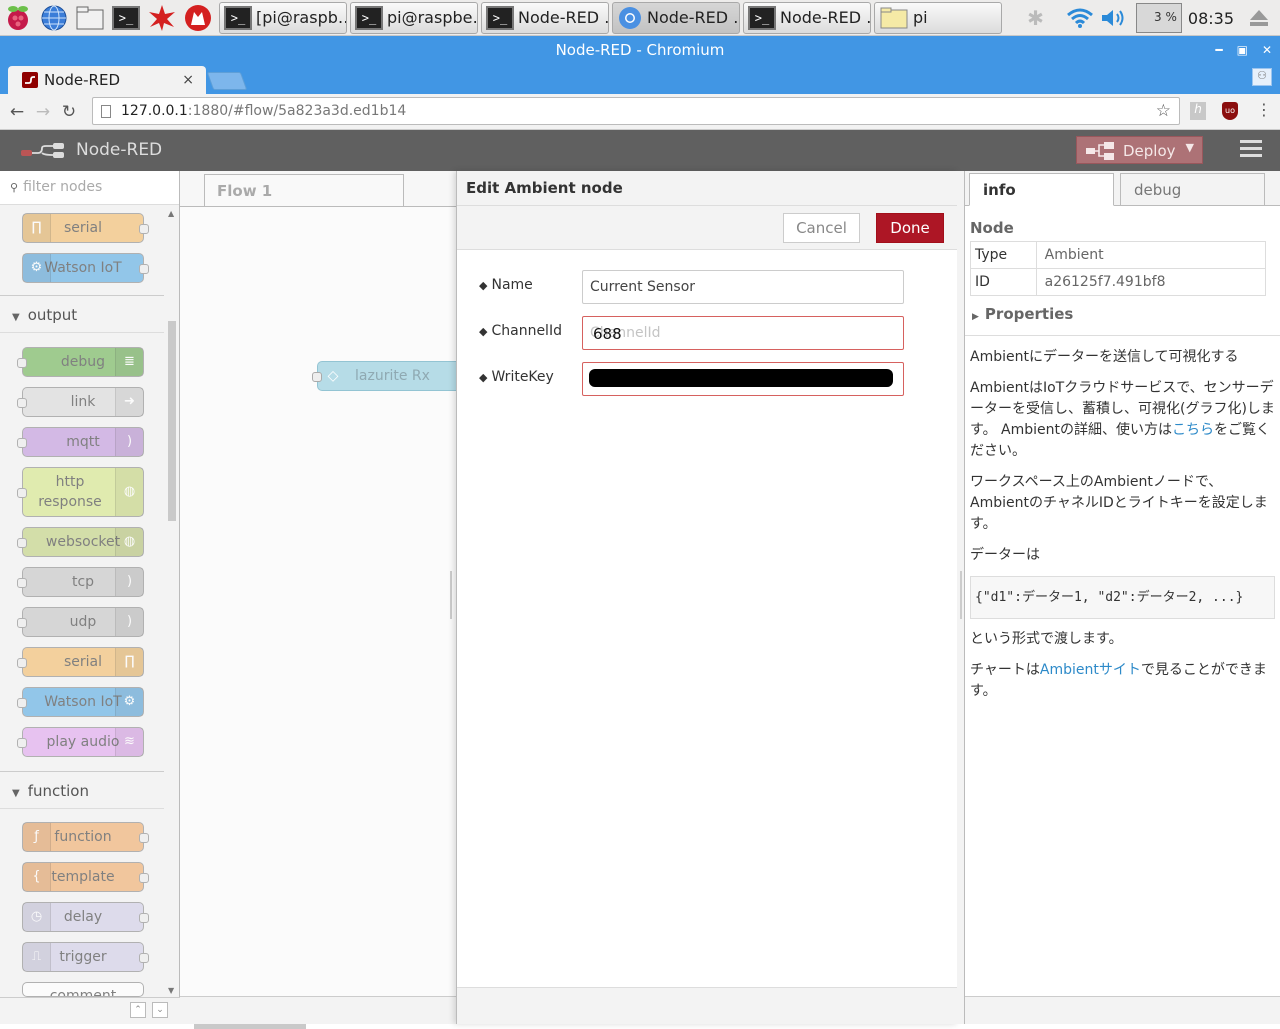  I want to click on browser-tab-node-red: Node-RED ×, so click(107, 80).